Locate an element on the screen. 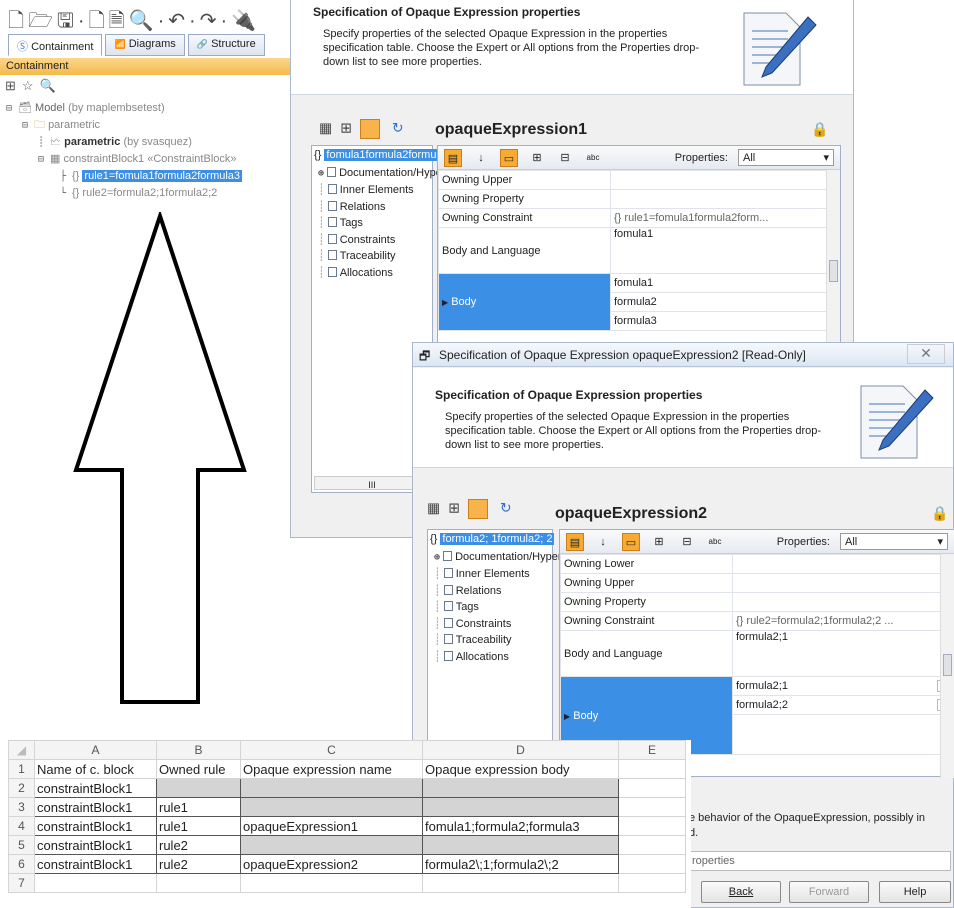 The height and width of the screenshot is (908, 954). lock-icon: 🔒 is located at coordinates (819, 129).